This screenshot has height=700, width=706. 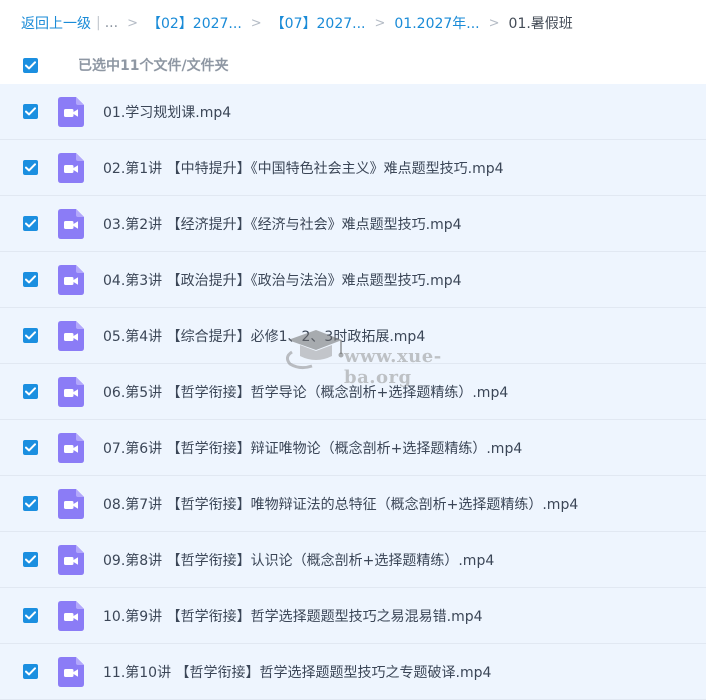 I want to click on file-row-9: 09.第8讲 【哲学衔接】认识论（概念剖析+选择题精练）.mp4, so click(x=353, y=560).